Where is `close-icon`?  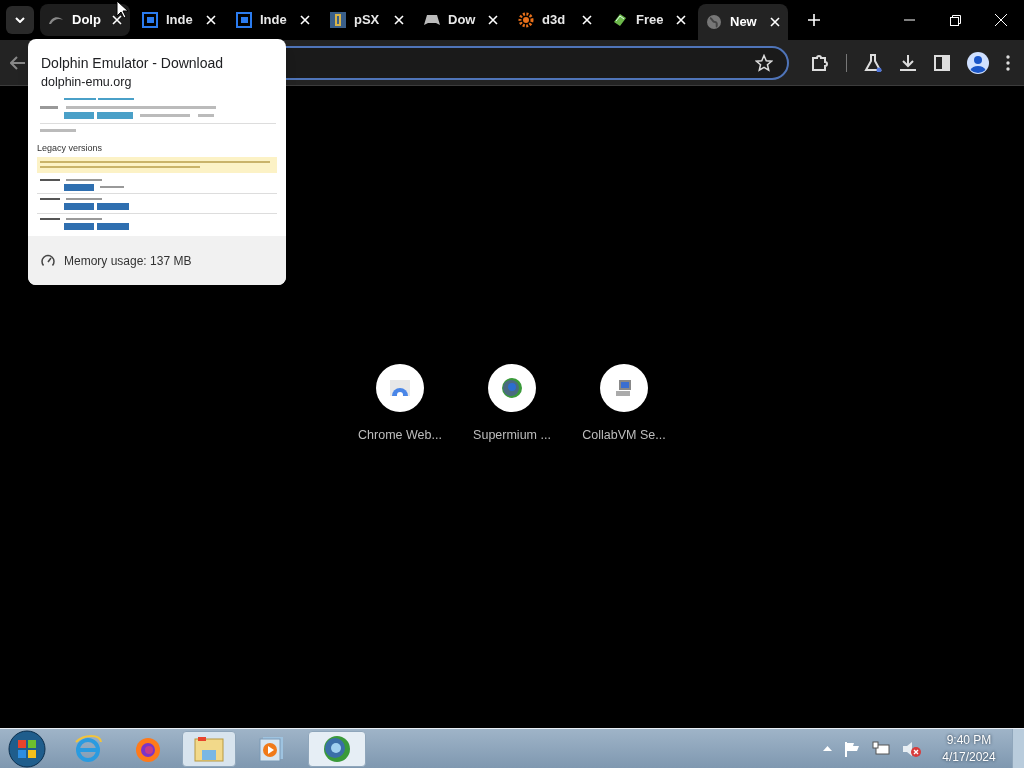
close-icon is located at coordinates (1001, 20).